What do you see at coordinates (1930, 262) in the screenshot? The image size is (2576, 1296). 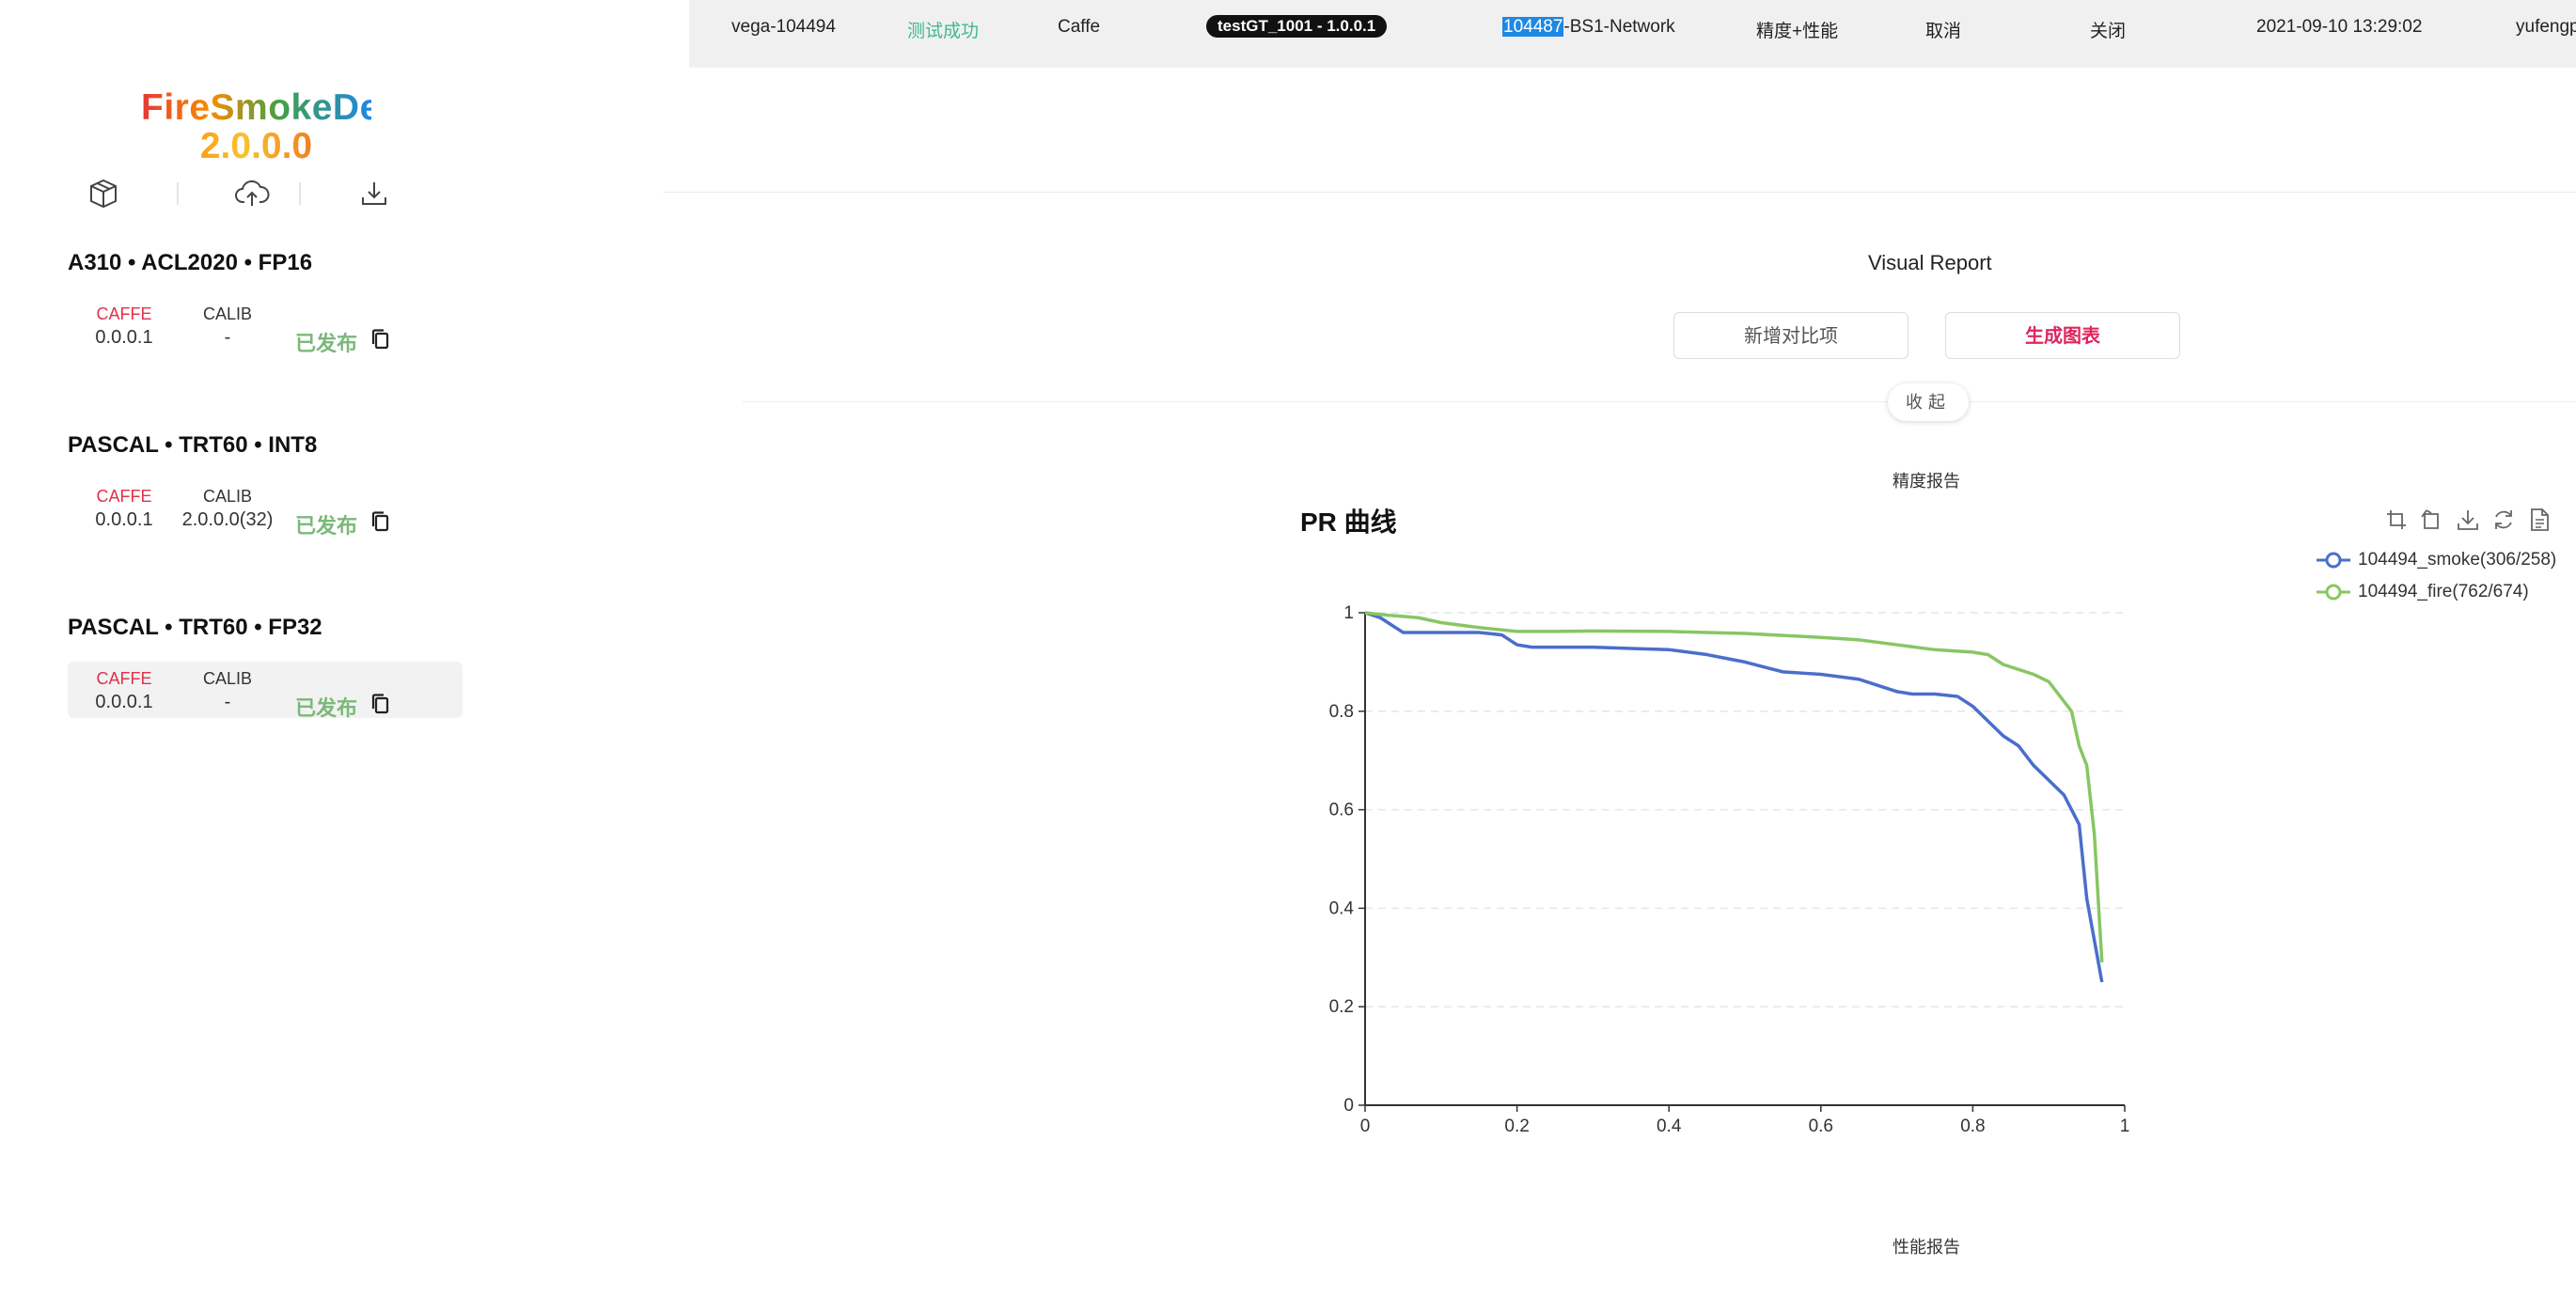 I see `report-title: Visual Report` at bounding box center [1930, 262].